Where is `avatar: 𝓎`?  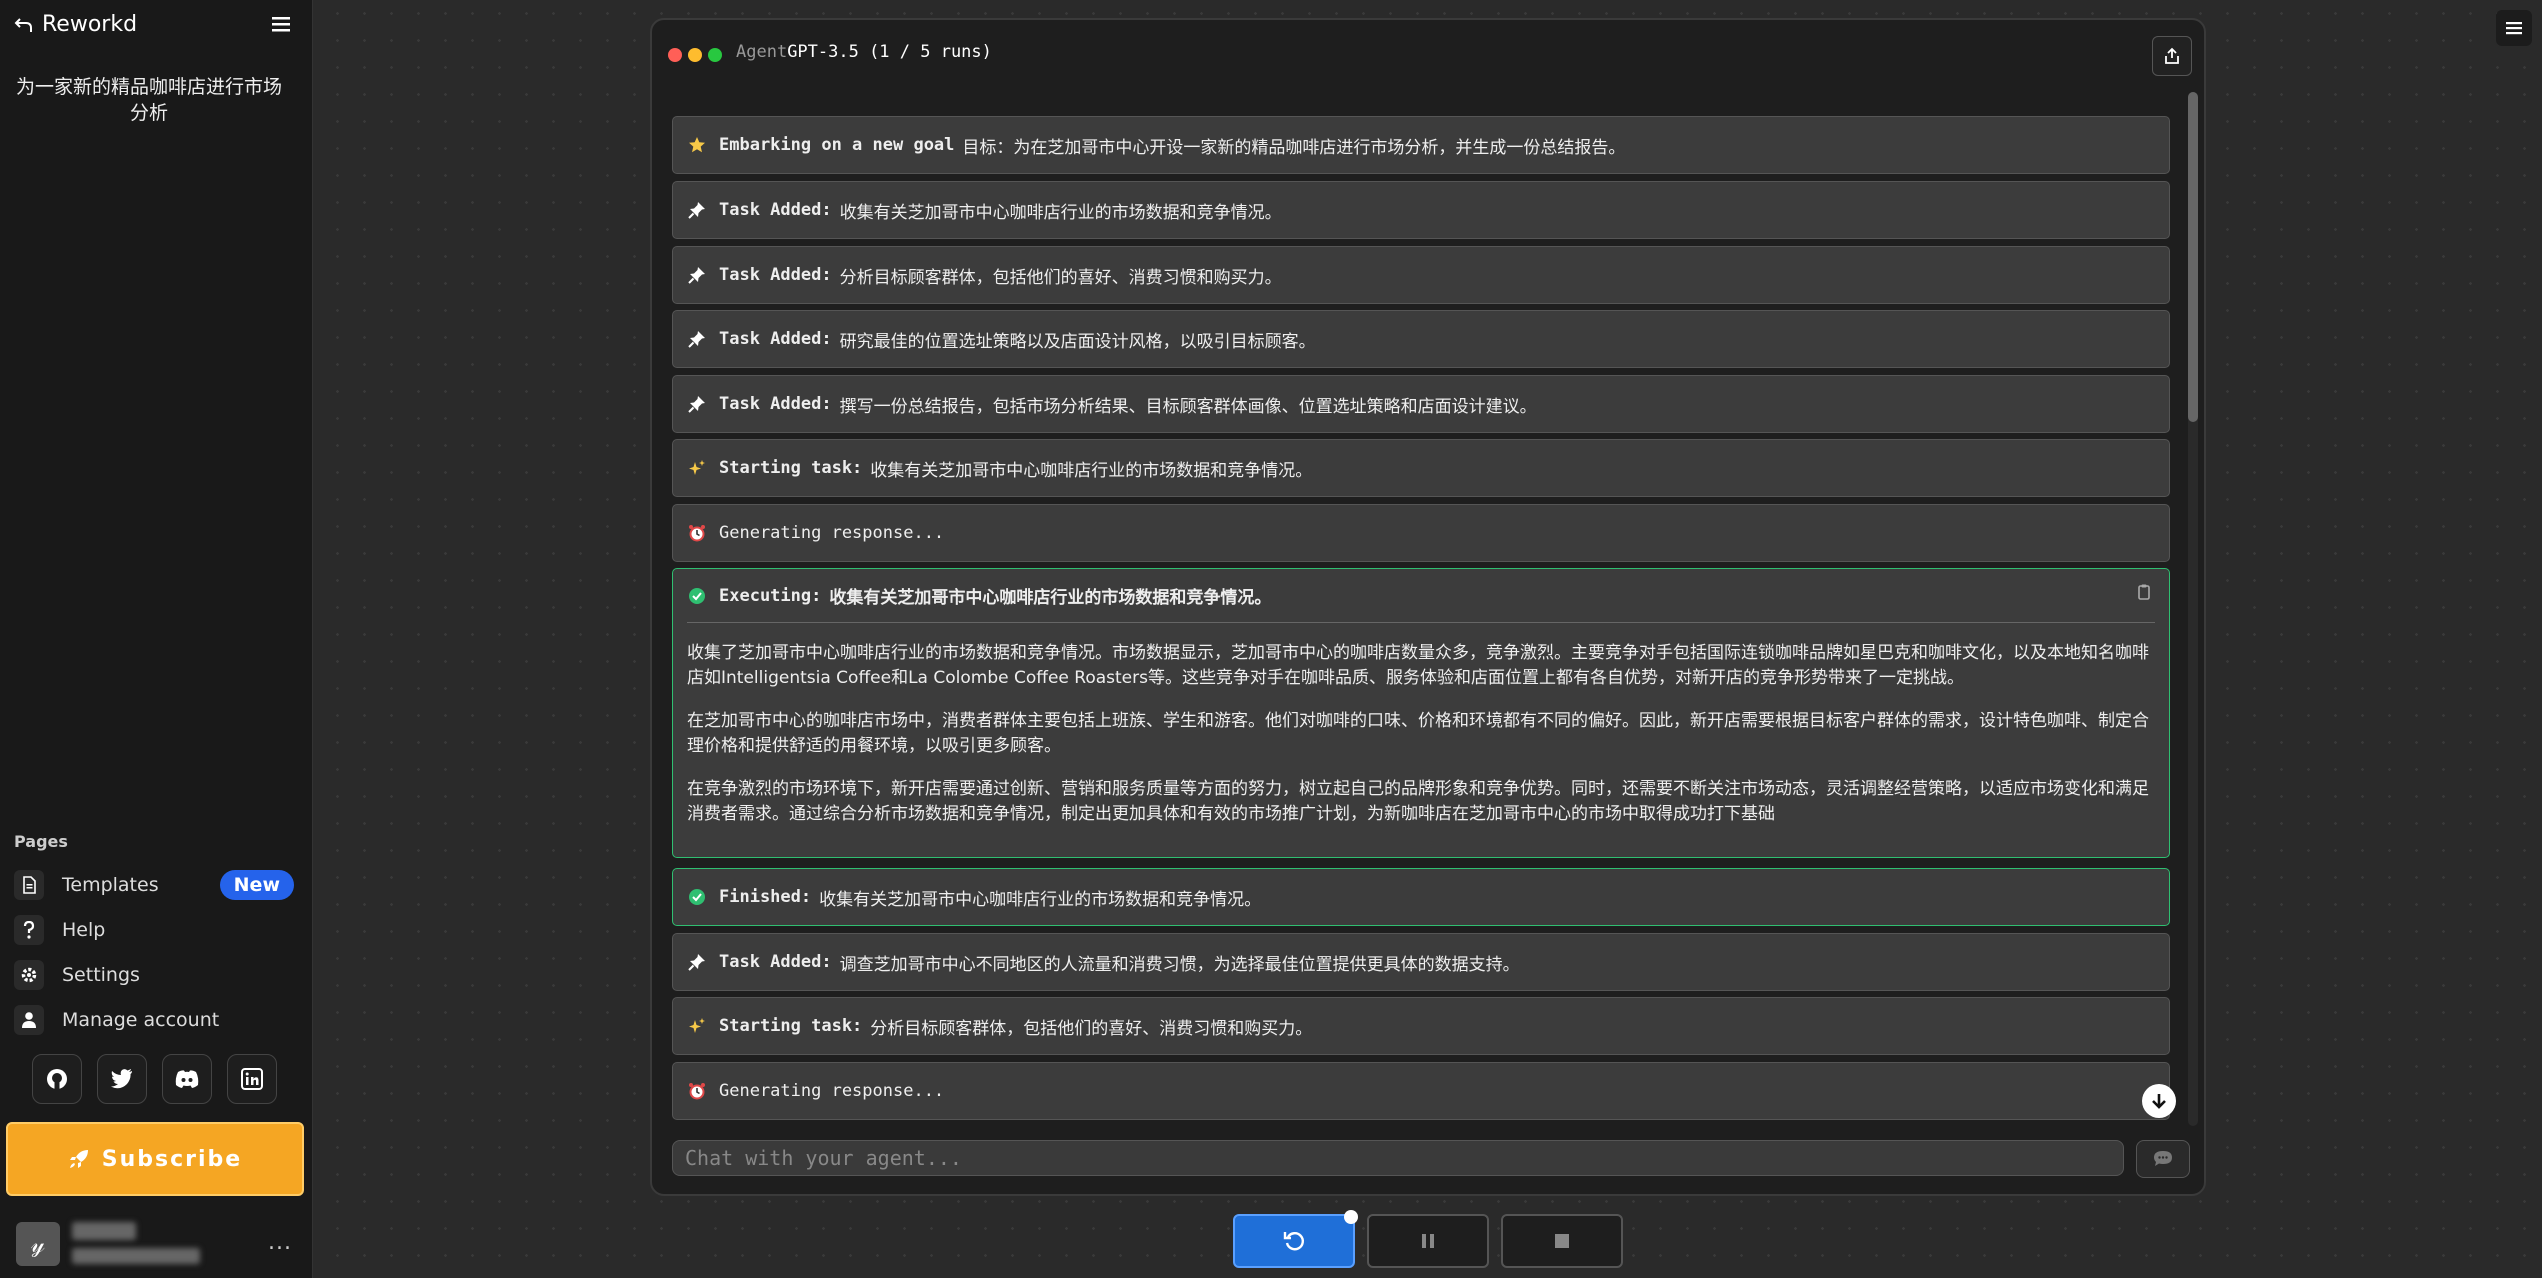
avatar: 𝓎 is located at coordinates (38, 1244).